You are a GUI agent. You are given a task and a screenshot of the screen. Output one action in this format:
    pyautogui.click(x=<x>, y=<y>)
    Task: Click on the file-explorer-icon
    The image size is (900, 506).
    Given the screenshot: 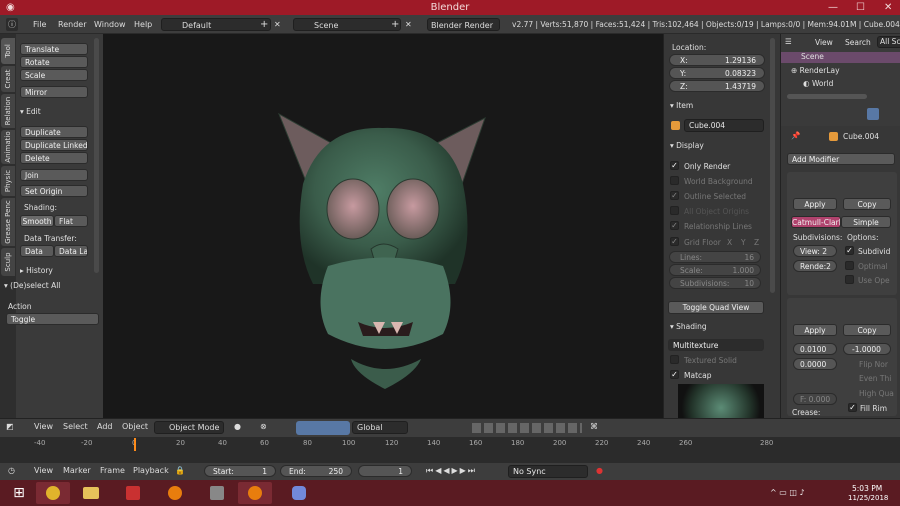 What is the action you would take?
    pyautogui.click(x=91, y=493)
    